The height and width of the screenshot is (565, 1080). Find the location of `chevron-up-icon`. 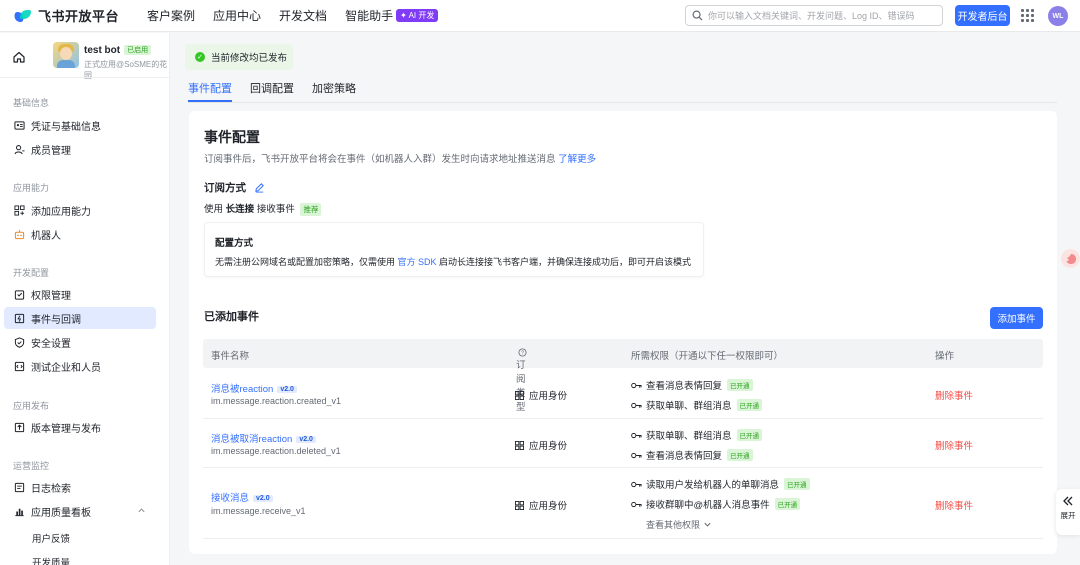

chevron-up-icon is located at coordinates (141, 510).